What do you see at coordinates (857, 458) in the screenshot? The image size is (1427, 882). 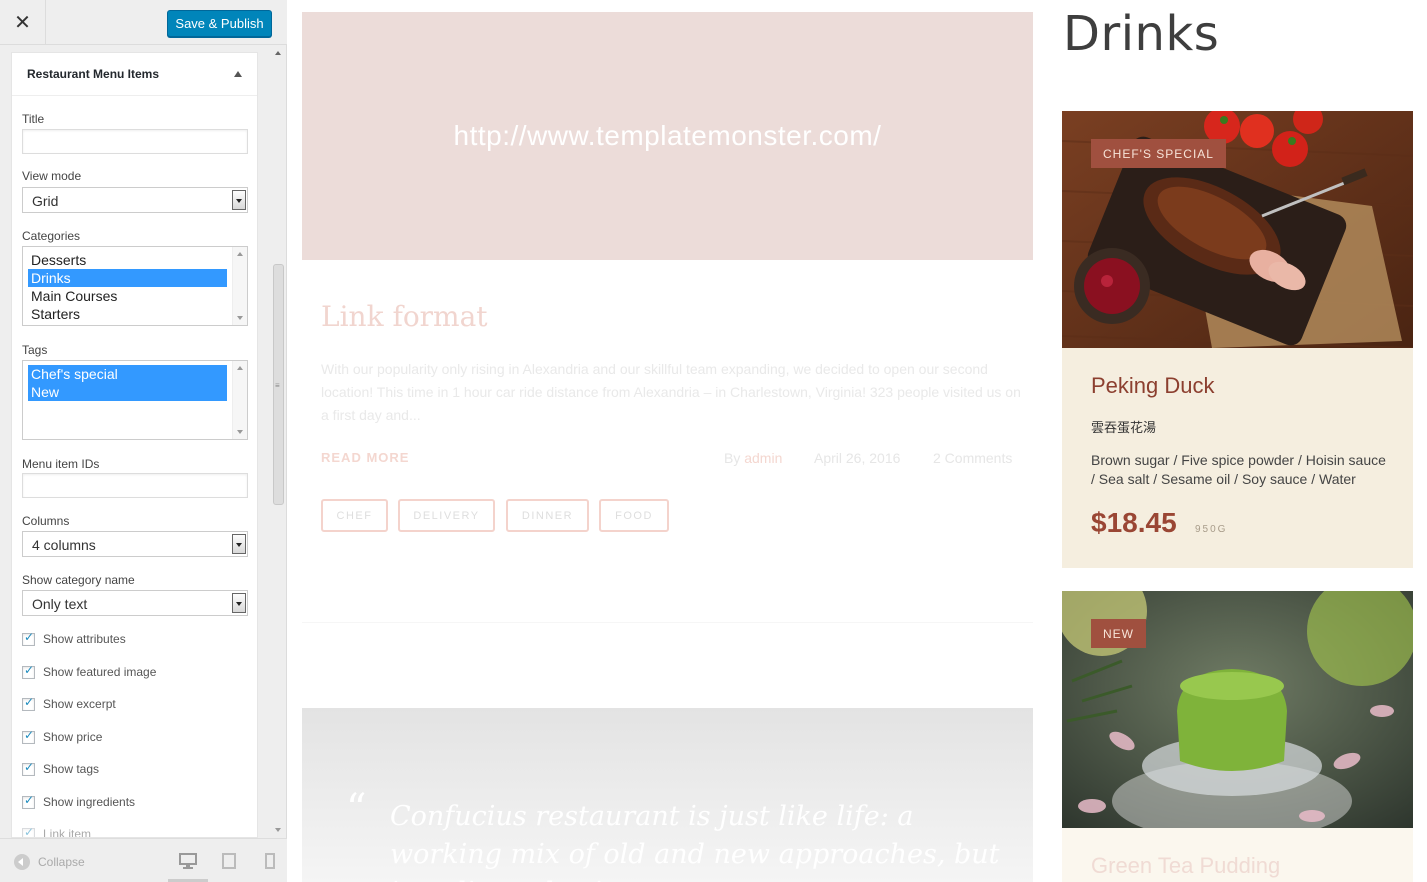 I see `post-date: April 26, 2016` at bounding box center [857, 458].